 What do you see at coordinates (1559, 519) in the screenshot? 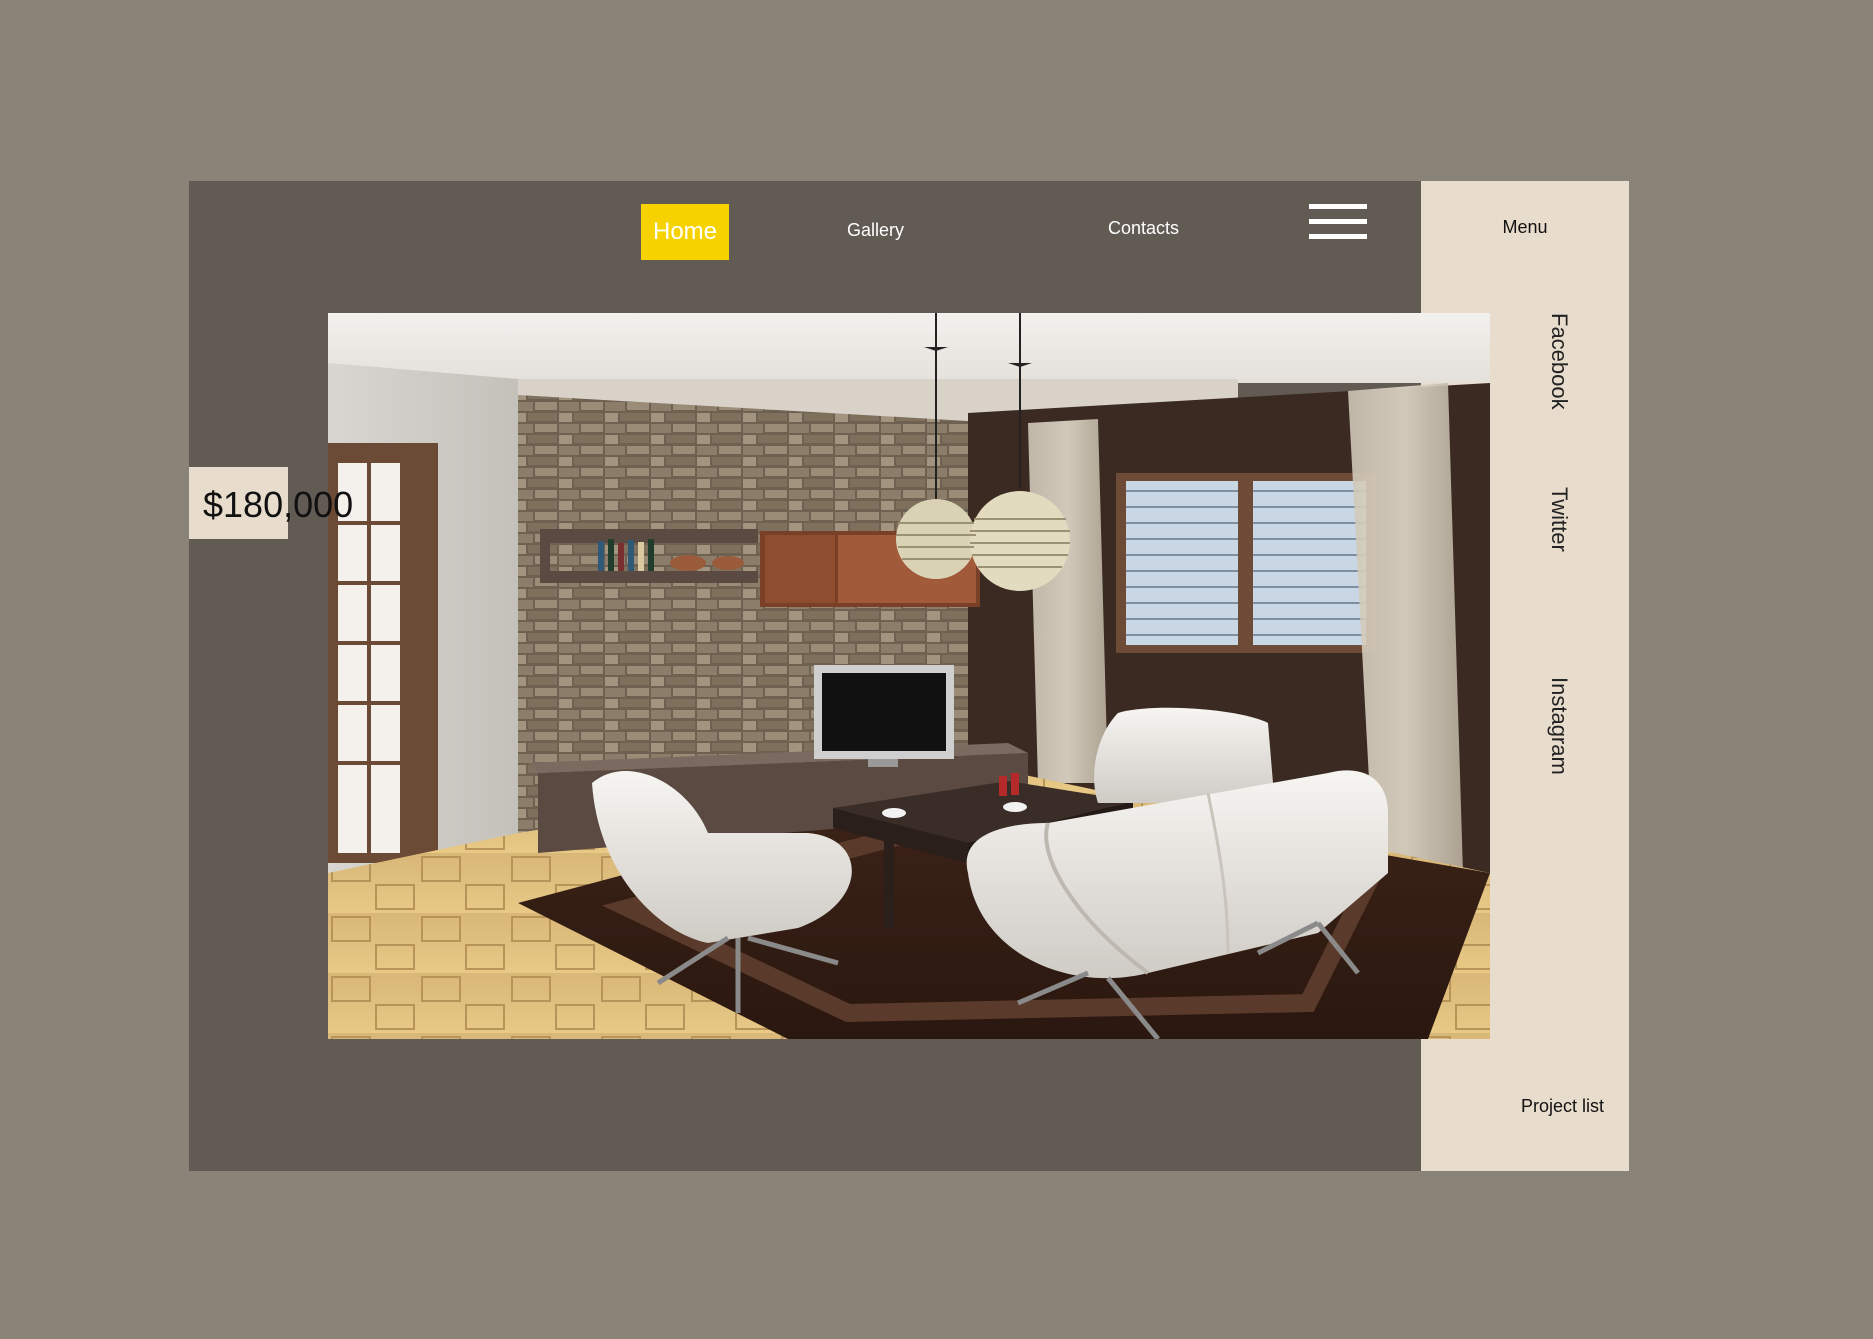
I see `twitter-link: Twitter` at bounding box center [1559, 519].